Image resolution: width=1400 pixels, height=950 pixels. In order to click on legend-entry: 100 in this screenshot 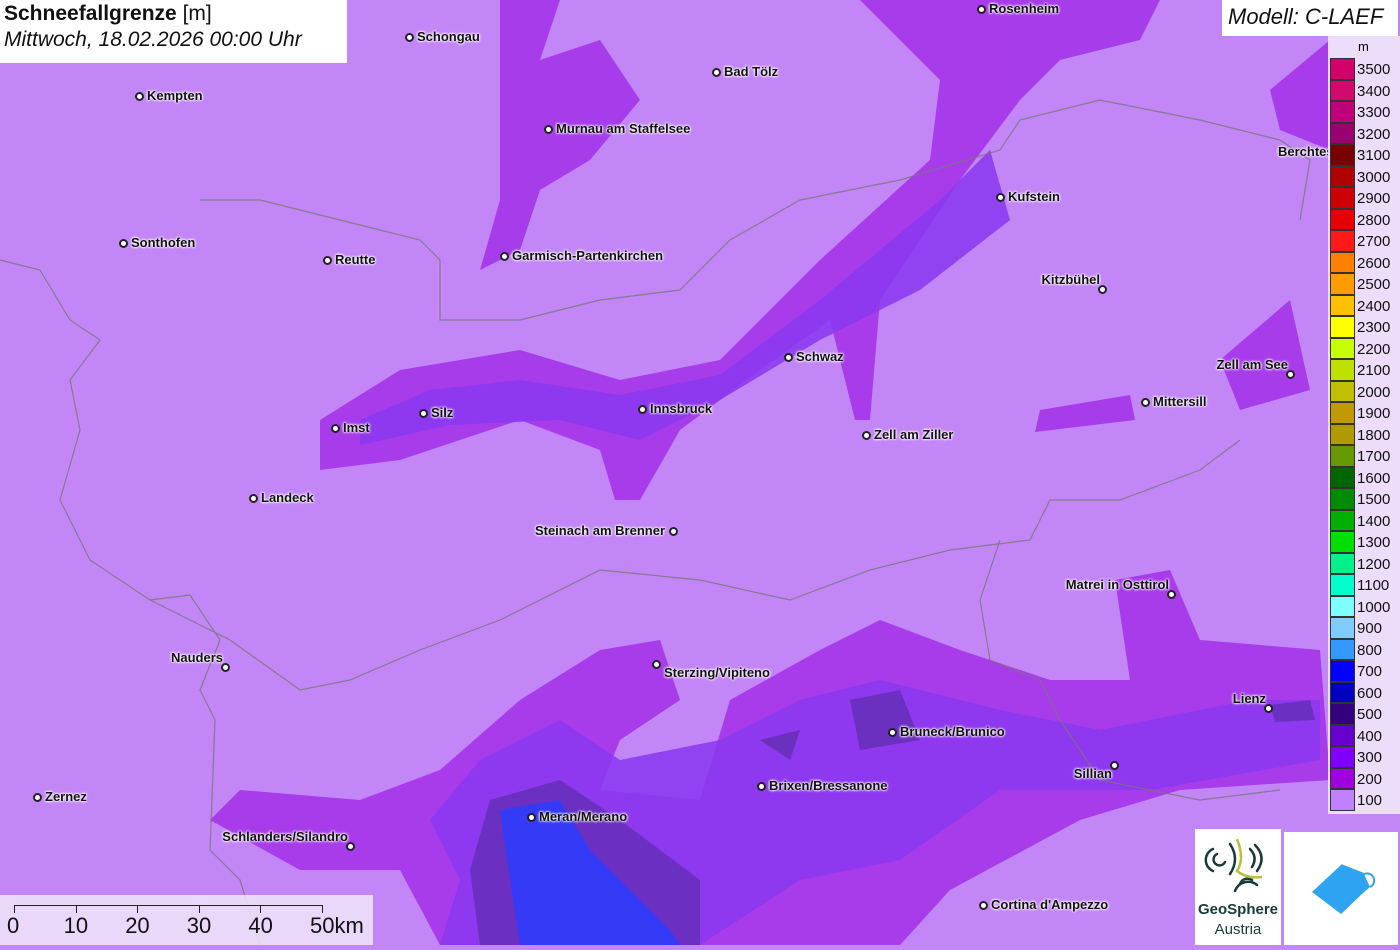, I will do `click(1364, 800)`.